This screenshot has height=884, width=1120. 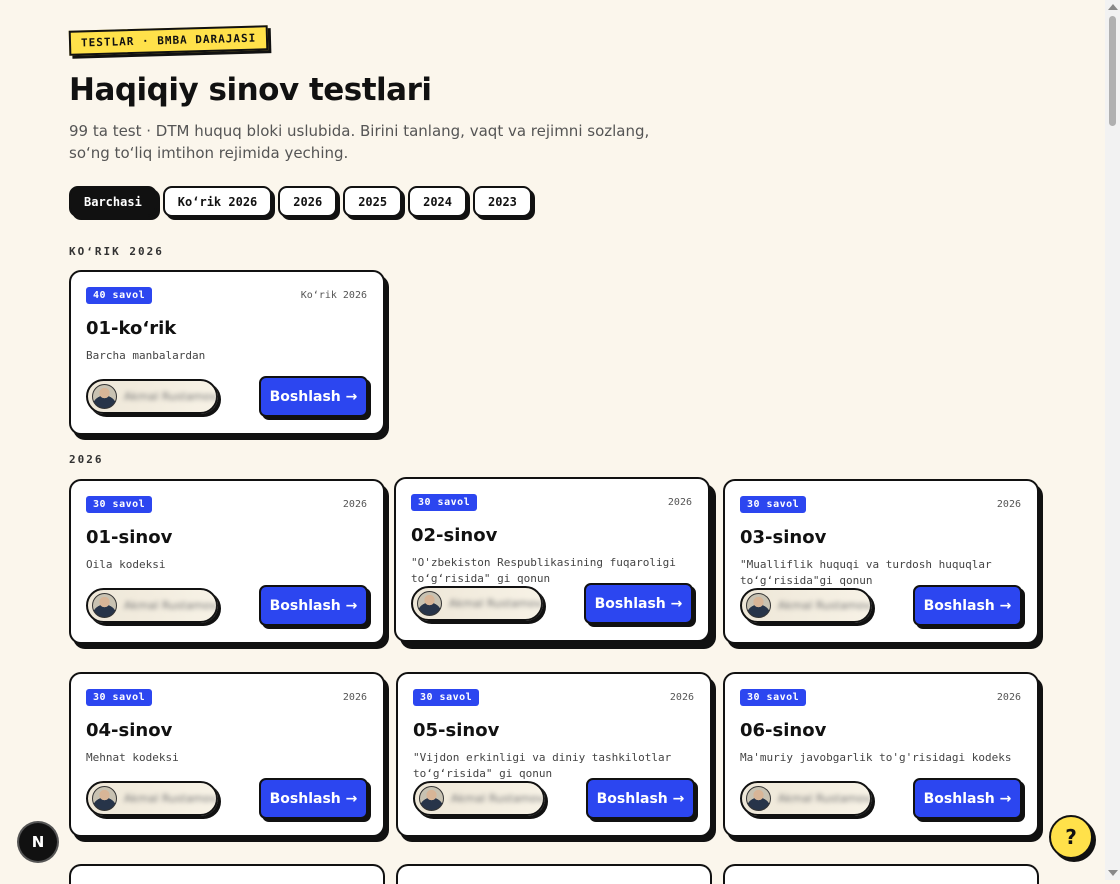 I want to click on filter-chip-2025: 2025, so click(x=373, y=201).